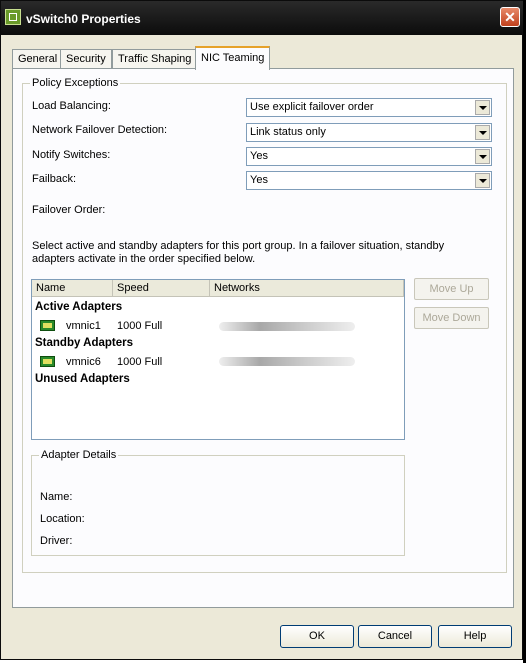 The width and height of the screenshot is (526, 663). What do you see at coordinates (100, 130) in the screenshot?
I see `failover-detection-label: Network Failover Detection:` at bounding box center [100, 130].